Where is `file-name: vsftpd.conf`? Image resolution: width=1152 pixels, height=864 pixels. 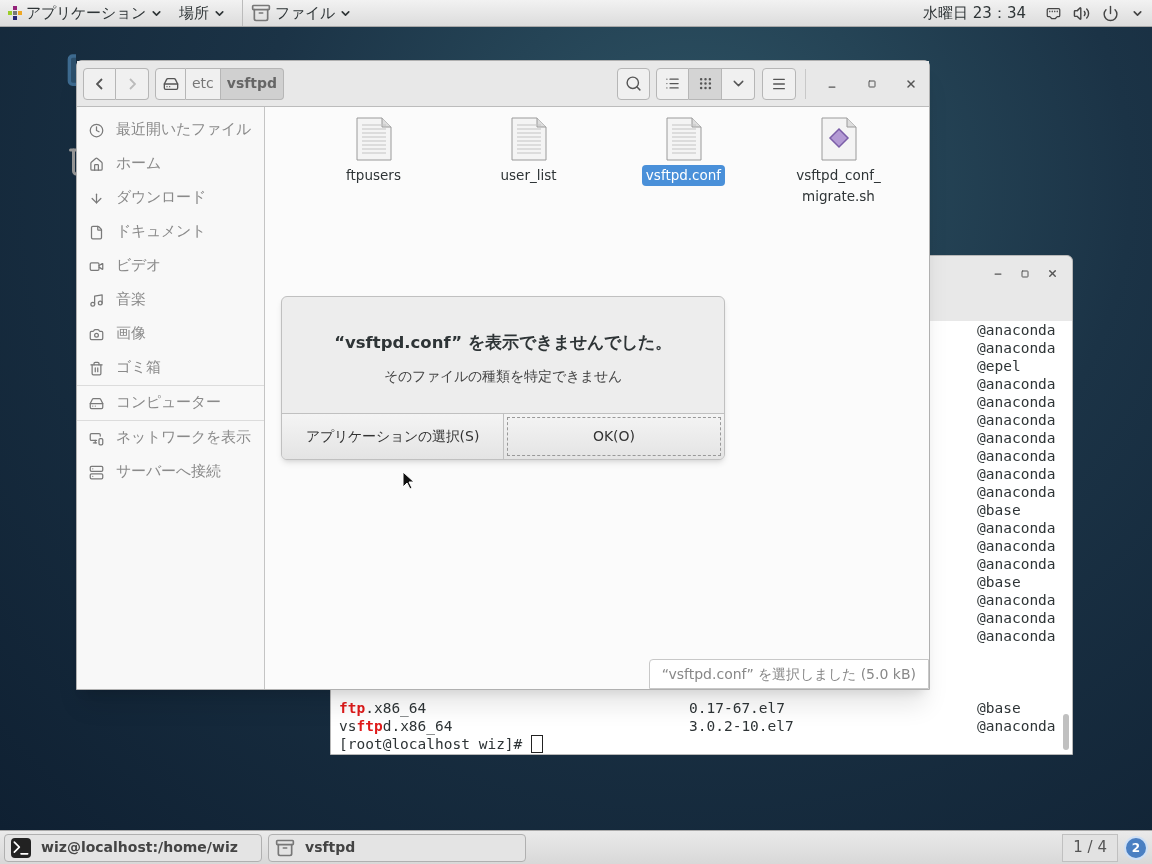 file-name: vsftpd.conf is located at coordinates (683, 175).